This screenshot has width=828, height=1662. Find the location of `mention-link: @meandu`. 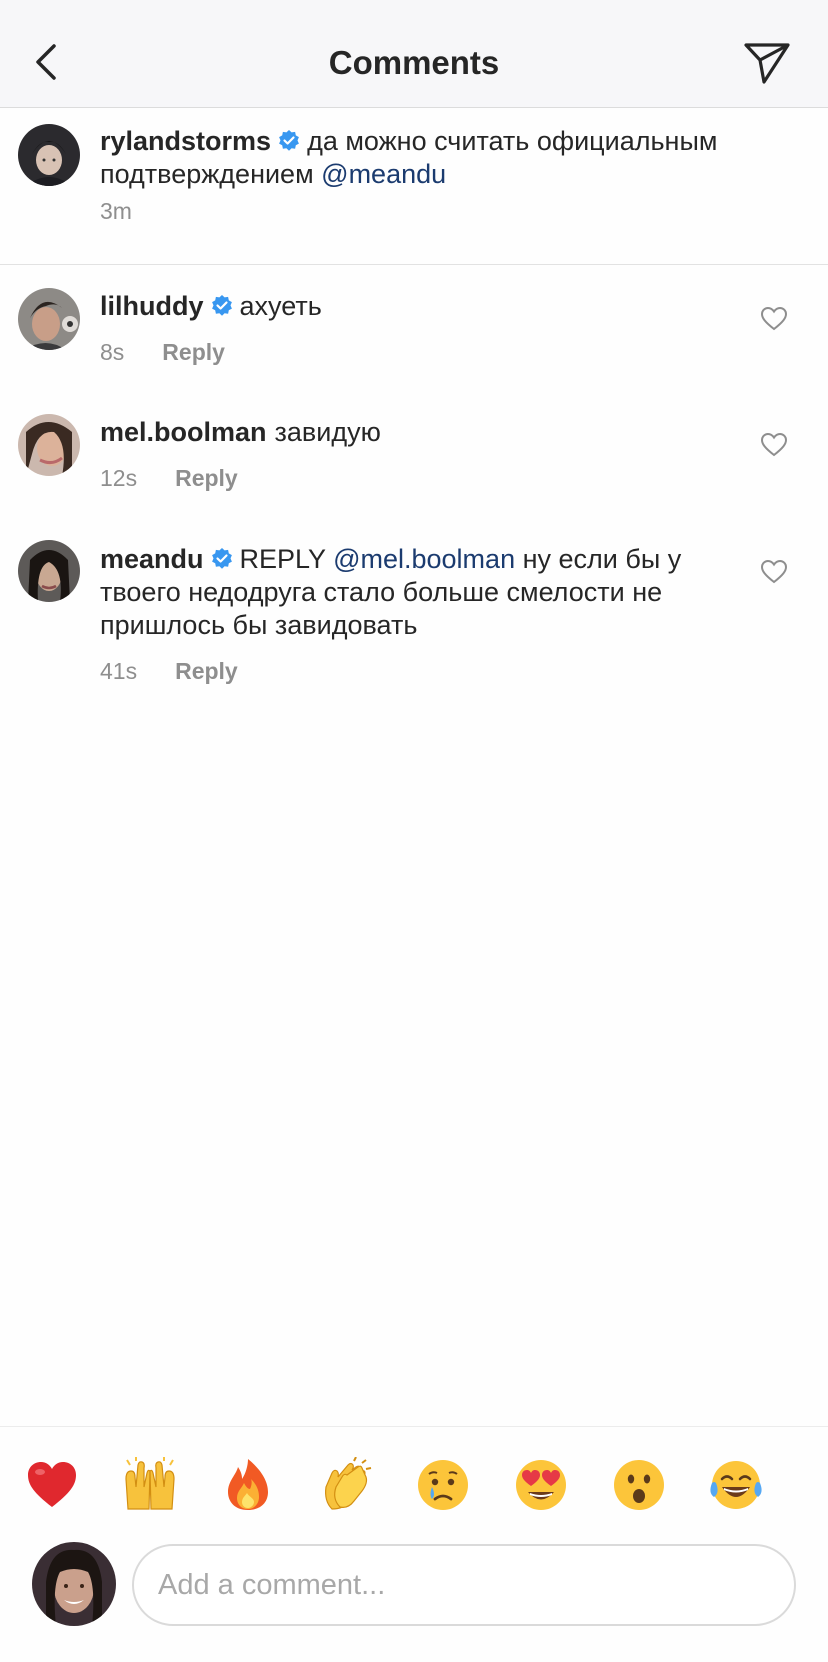

mention-link: @meandu is located at coordinates (383, 174).